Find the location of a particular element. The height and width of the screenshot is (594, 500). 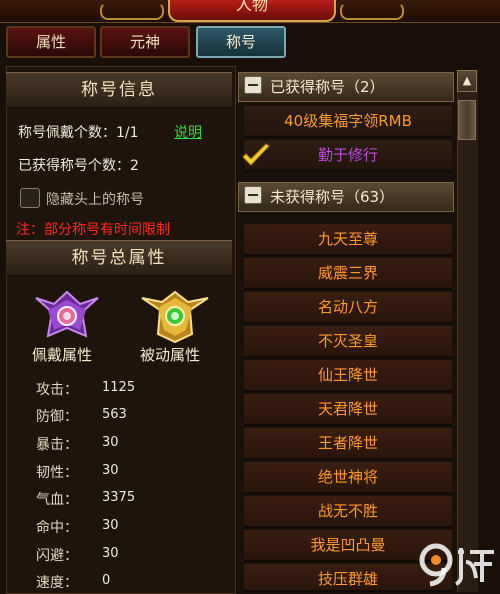

title-name: 九天至尊 is located at coordinates (347, 239).